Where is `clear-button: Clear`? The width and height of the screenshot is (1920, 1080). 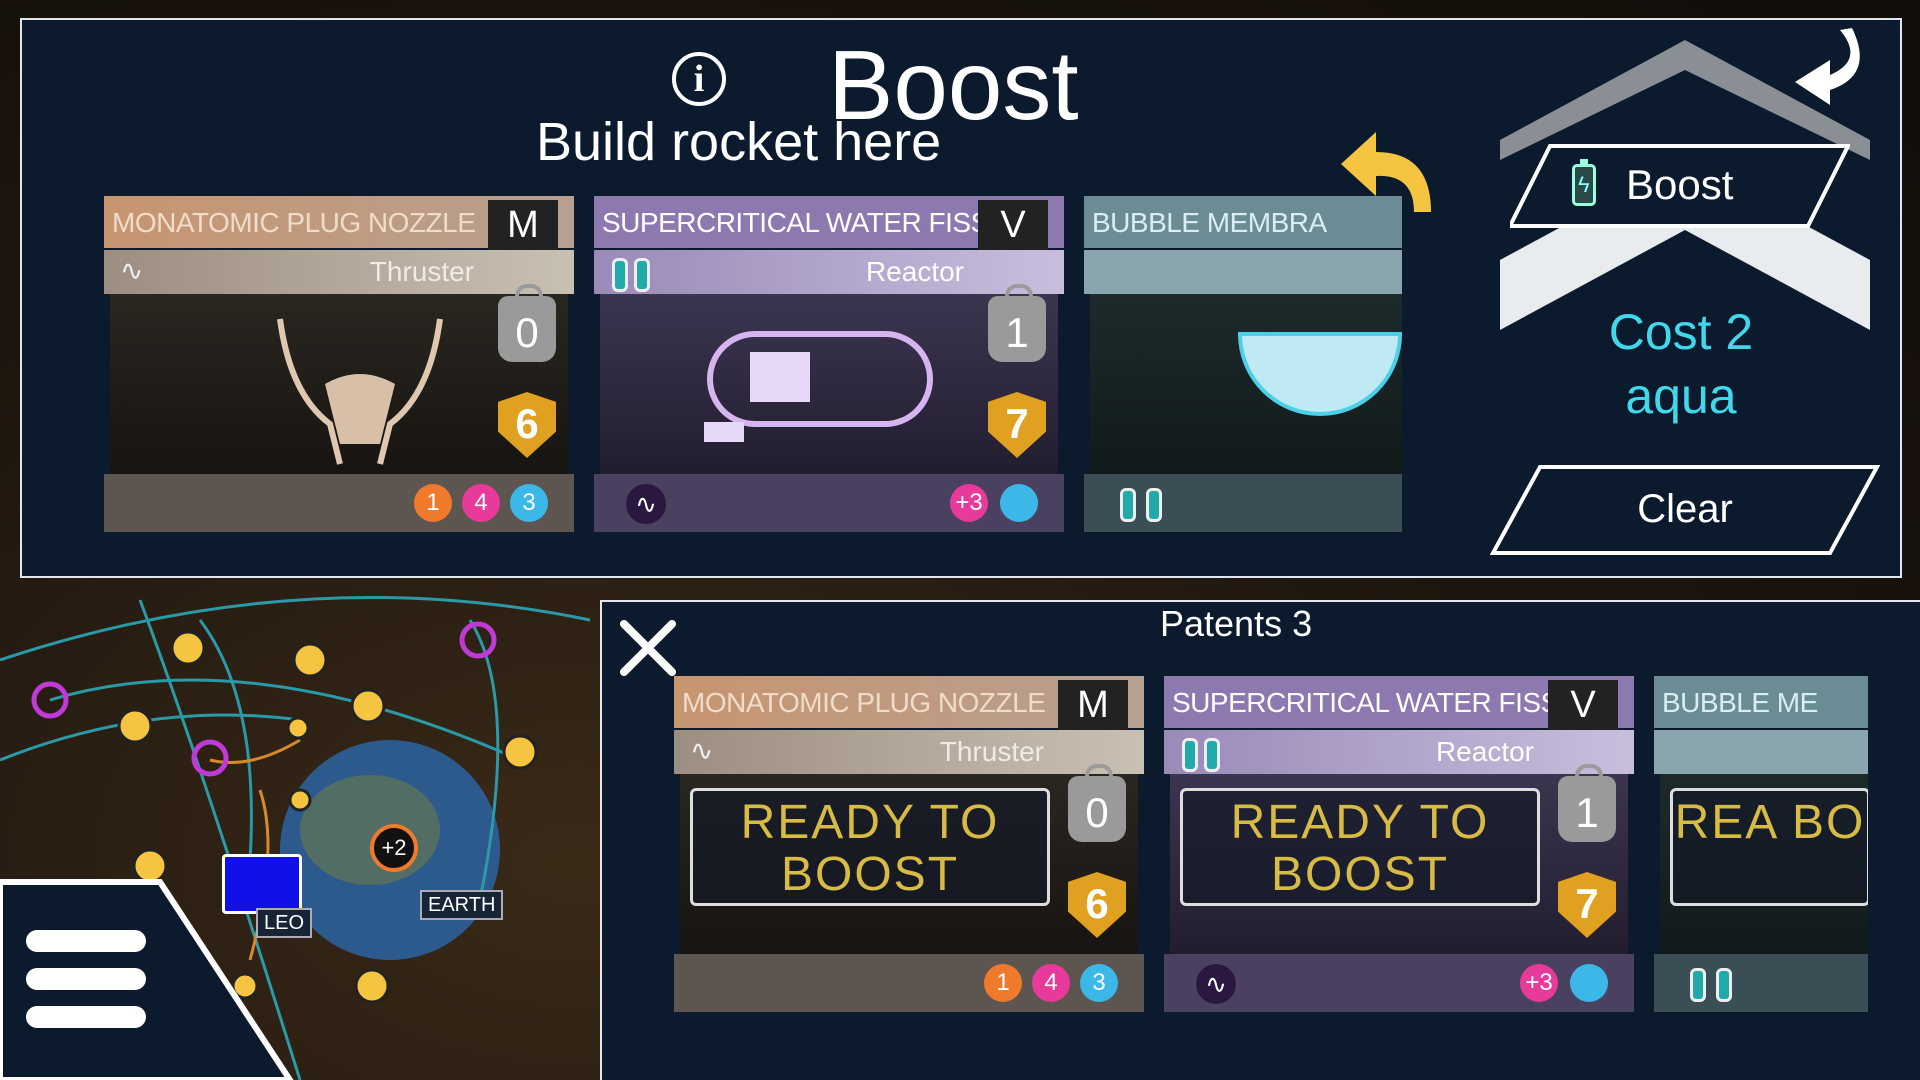 clear-button: Clear is located at coordinates (1685, 510).